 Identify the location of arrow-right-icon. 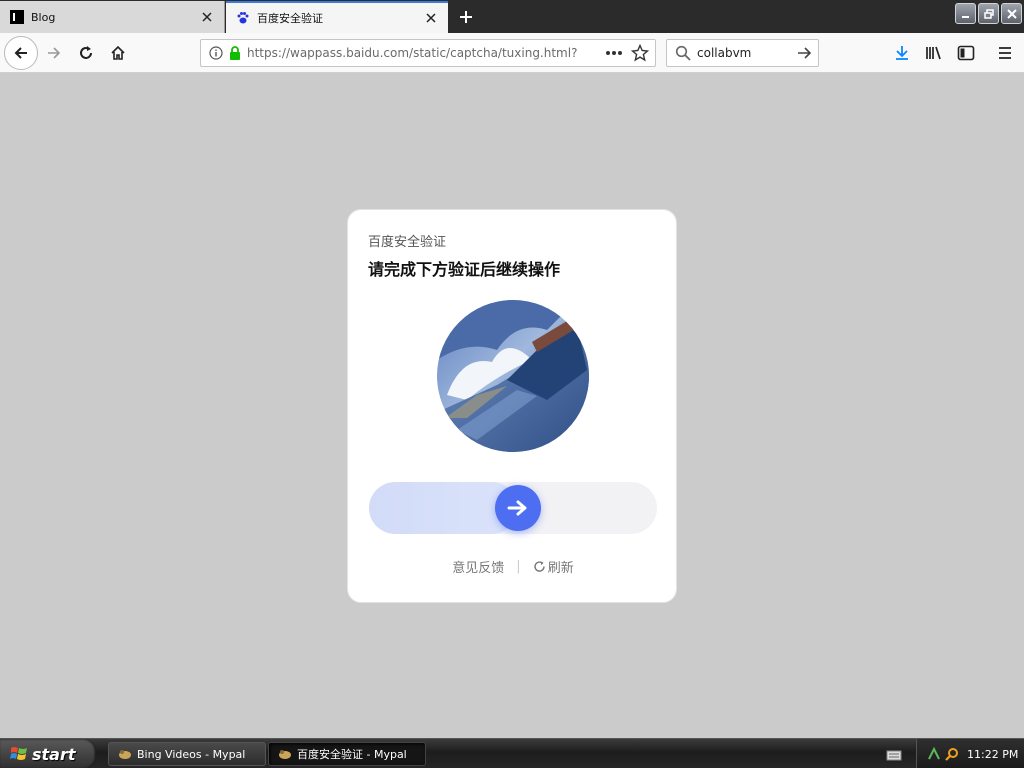
(517, 508).